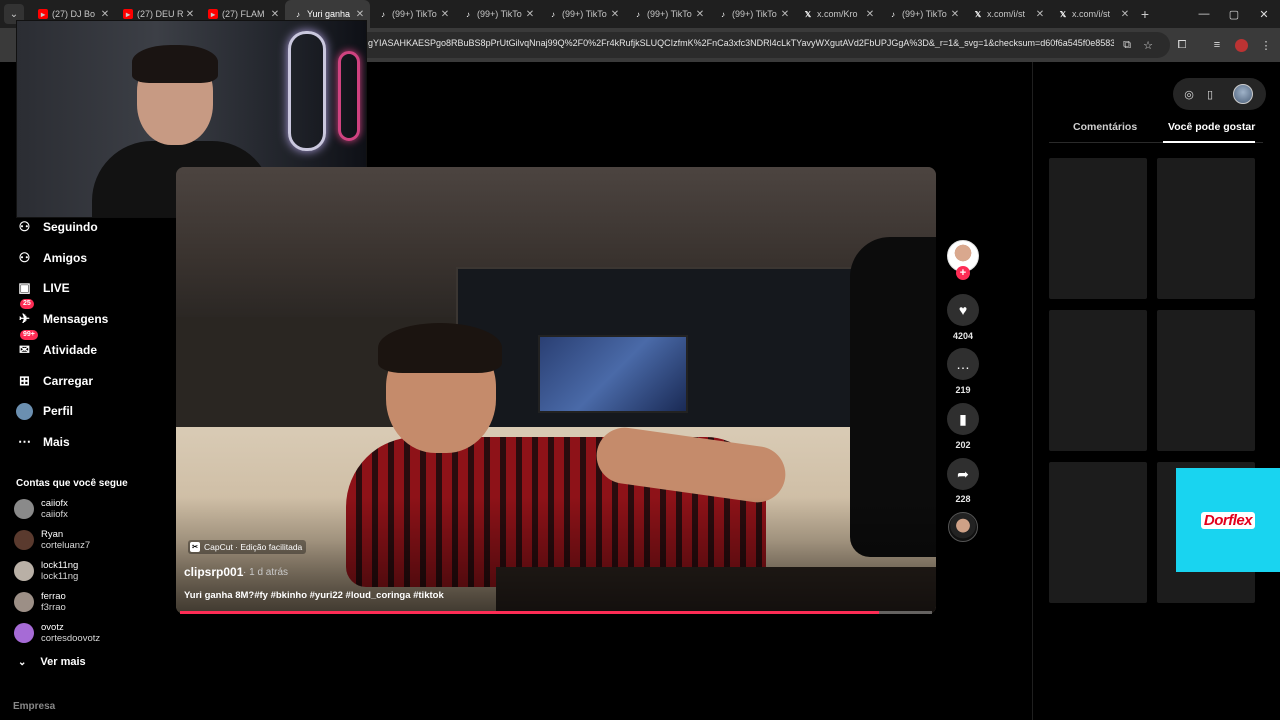  I want to click on video-author: clipsrp001, so click(213, 572).